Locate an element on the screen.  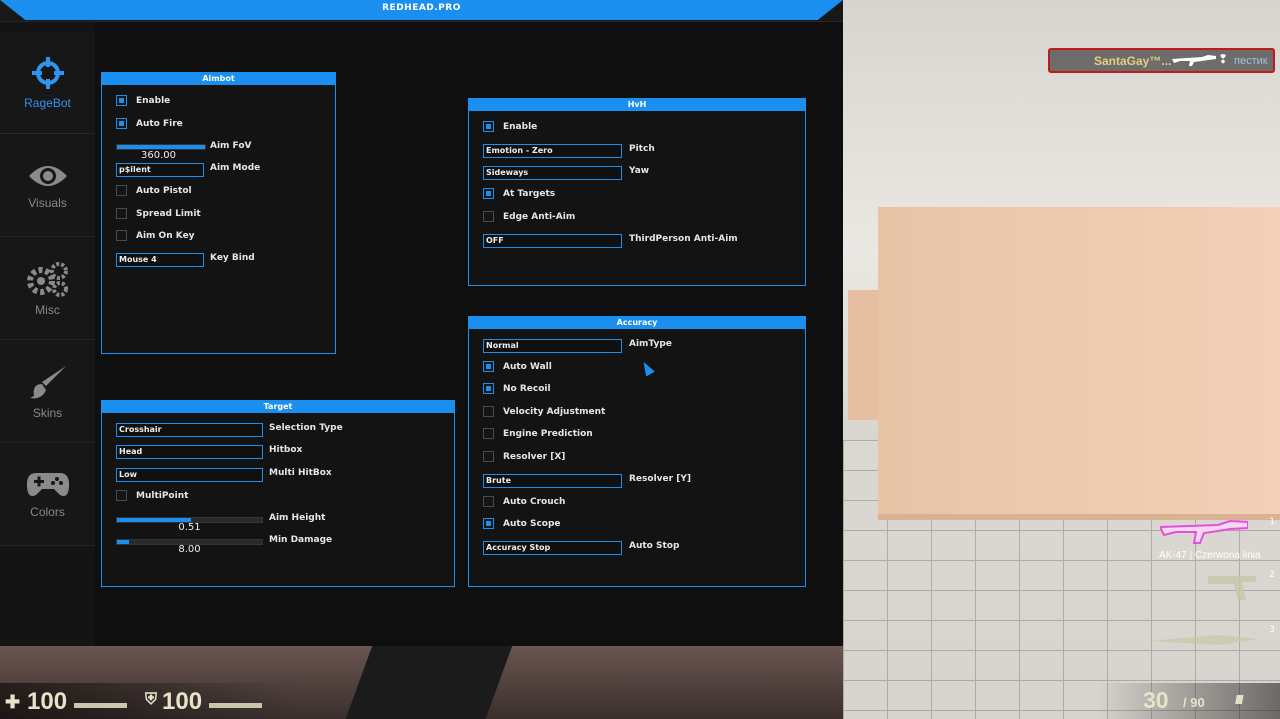
tab-misc: Misc is located at coordinates (47, 289).